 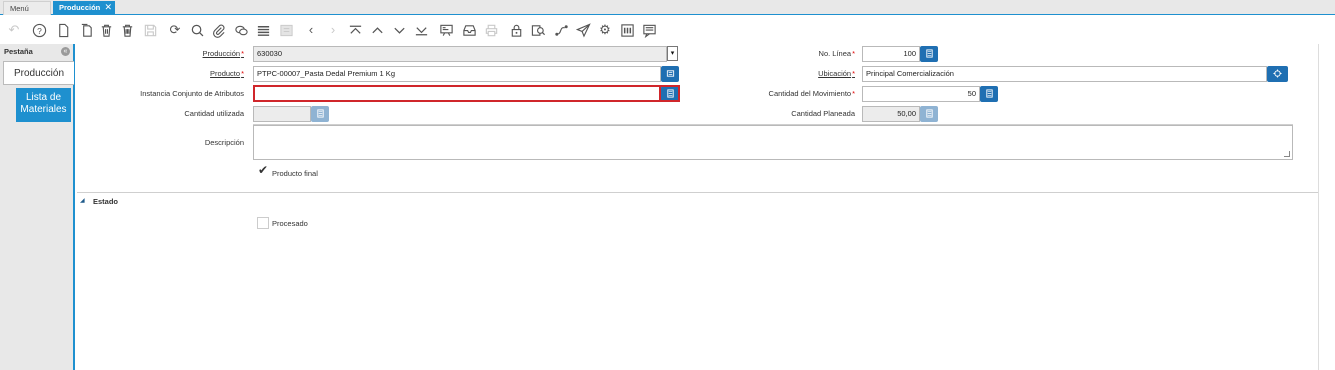 What do you see at coordinates (605, 30) in the screenshot?
I see `process-icon: ⚙` at bounding box center [605, 30].